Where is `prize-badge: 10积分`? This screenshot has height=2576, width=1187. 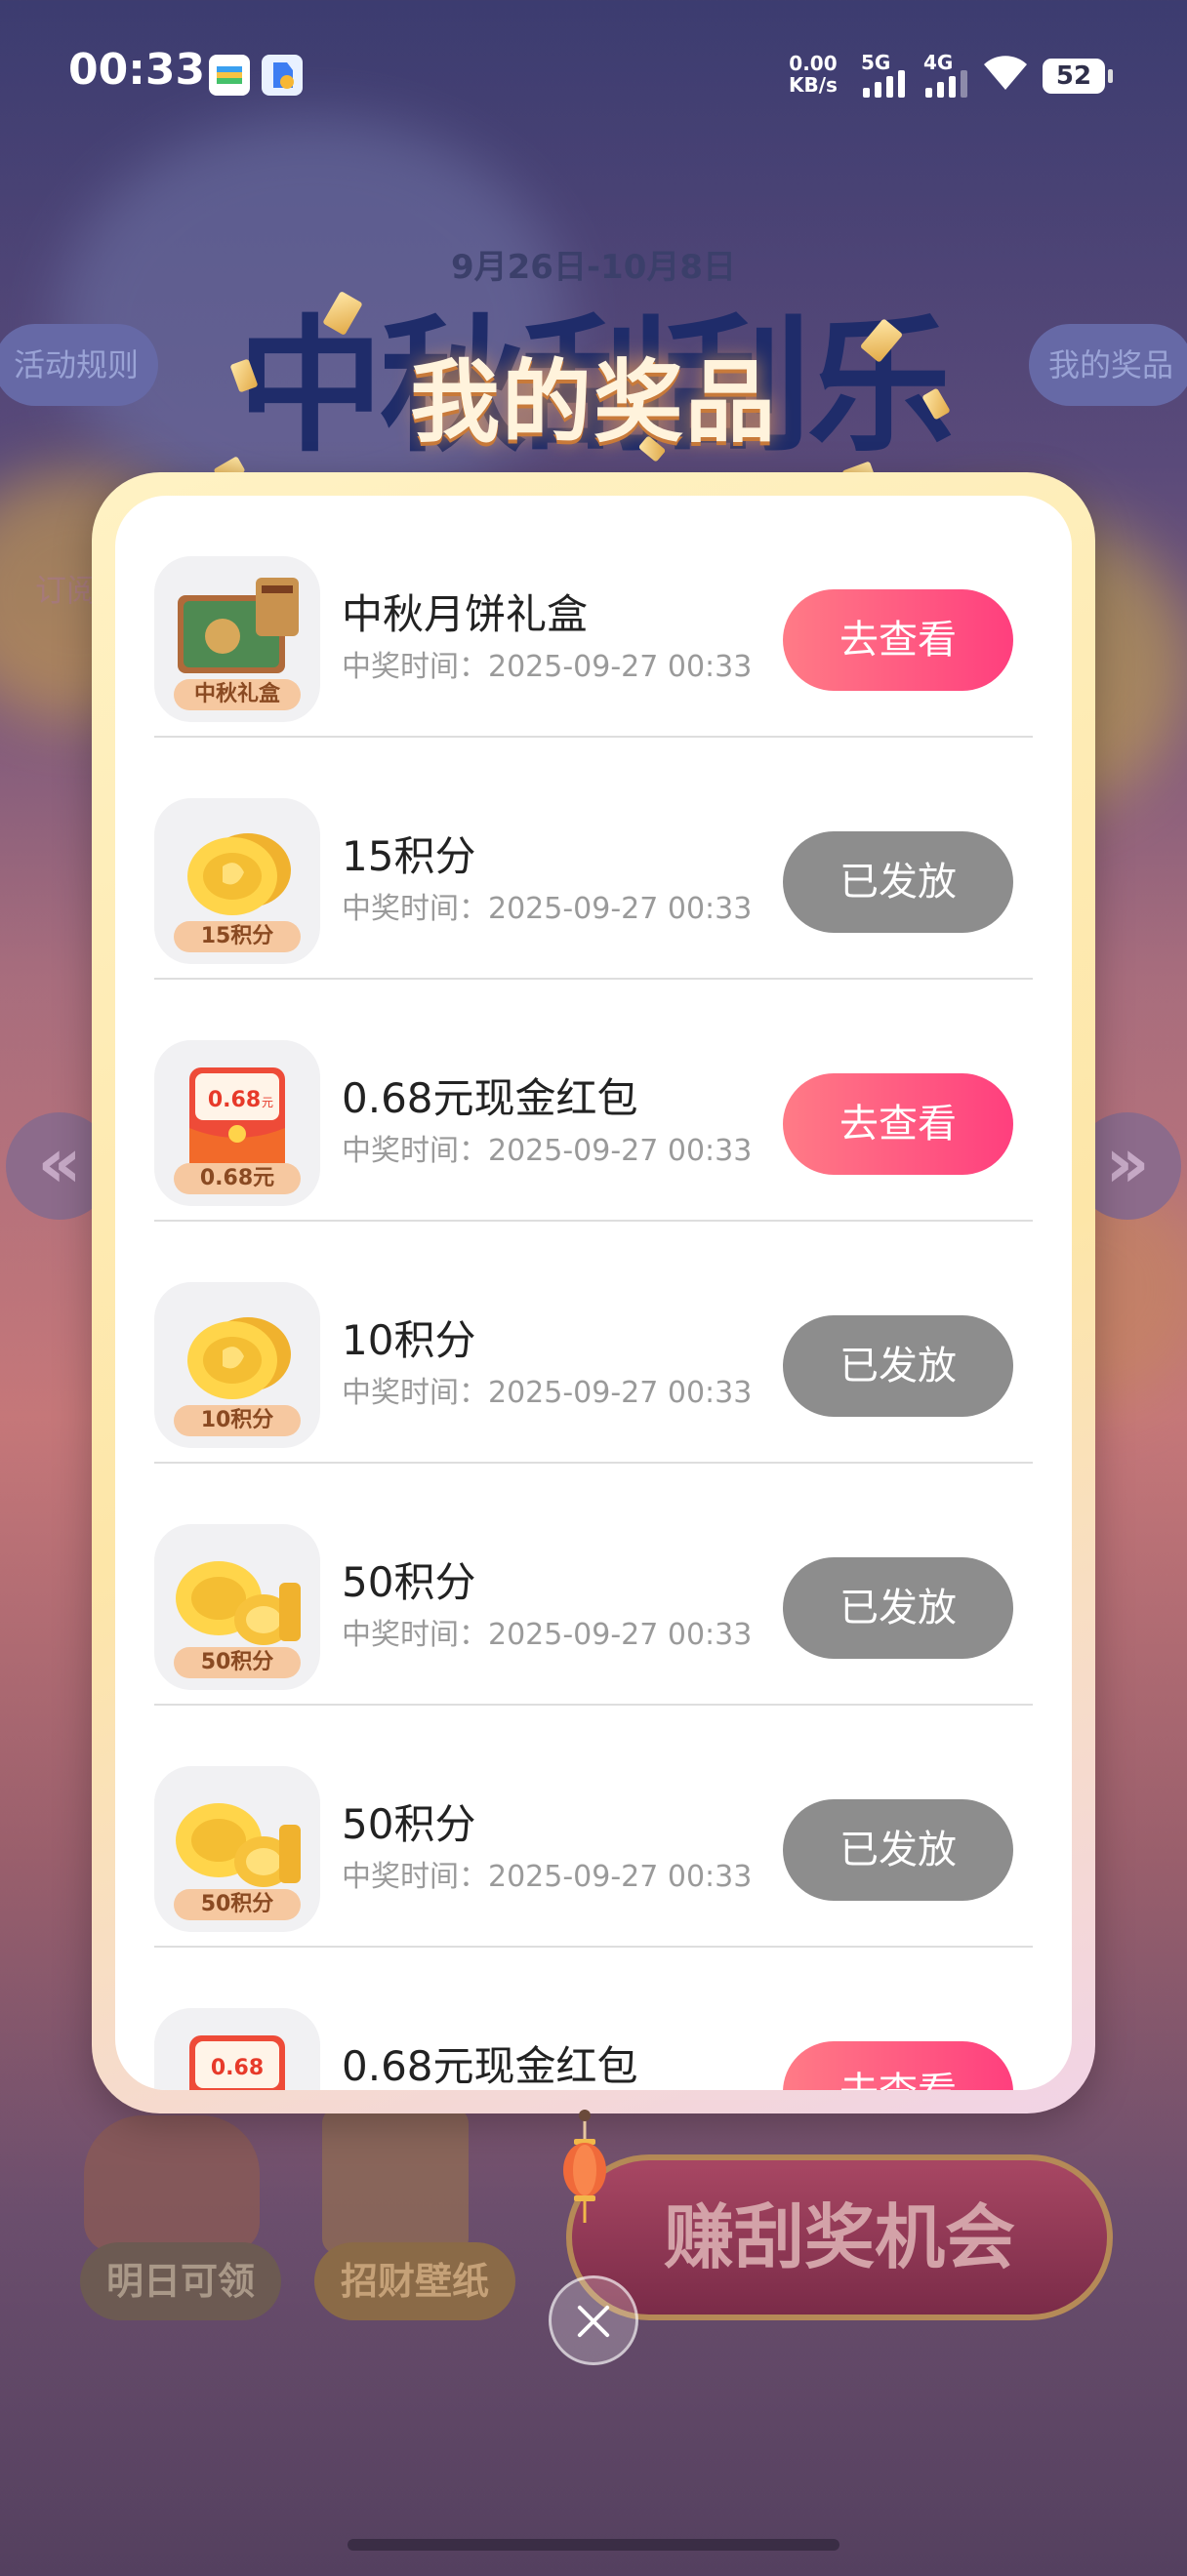
prize-badge: 10积分 is located at coordinates (237, 1420).